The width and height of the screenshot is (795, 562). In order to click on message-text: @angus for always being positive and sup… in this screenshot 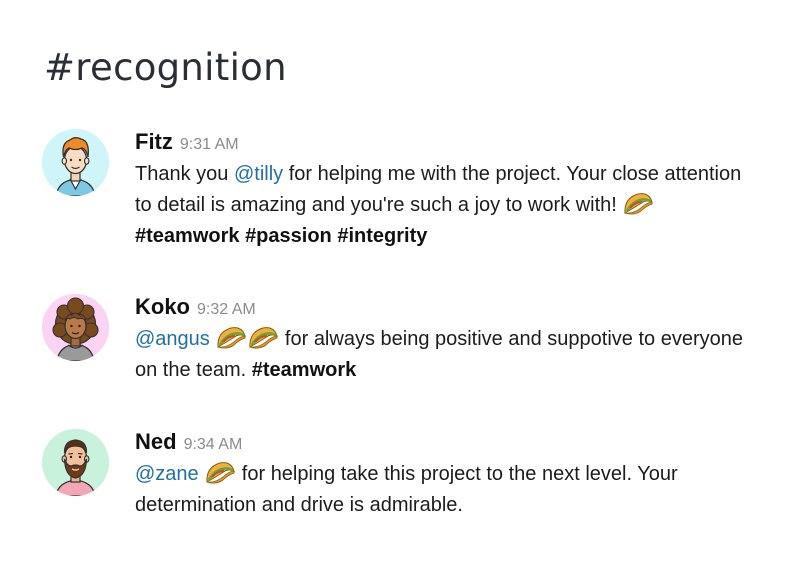, I will do `click(445, 355)`.